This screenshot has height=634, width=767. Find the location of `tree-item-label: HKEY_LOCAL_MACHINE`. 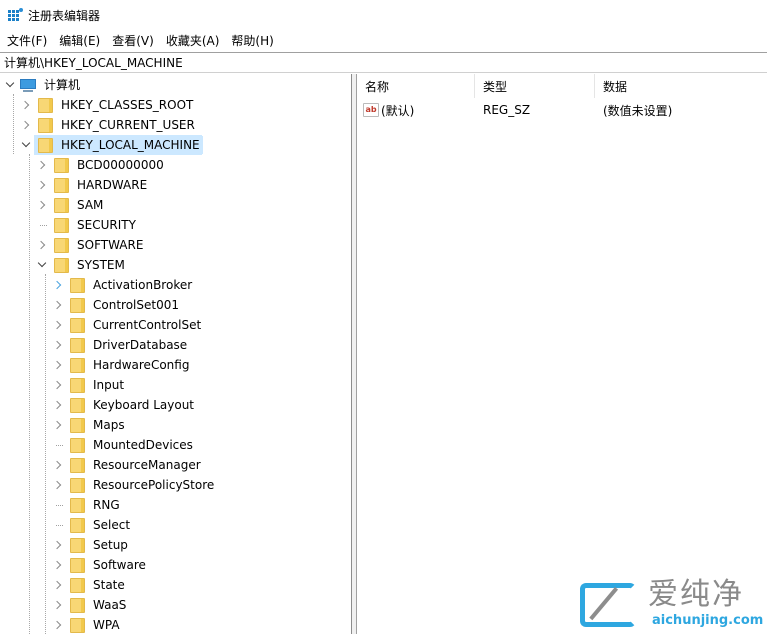

tree-item-label: HKEY_LOCAL_MACHINE is located at coordinates (130, 145).